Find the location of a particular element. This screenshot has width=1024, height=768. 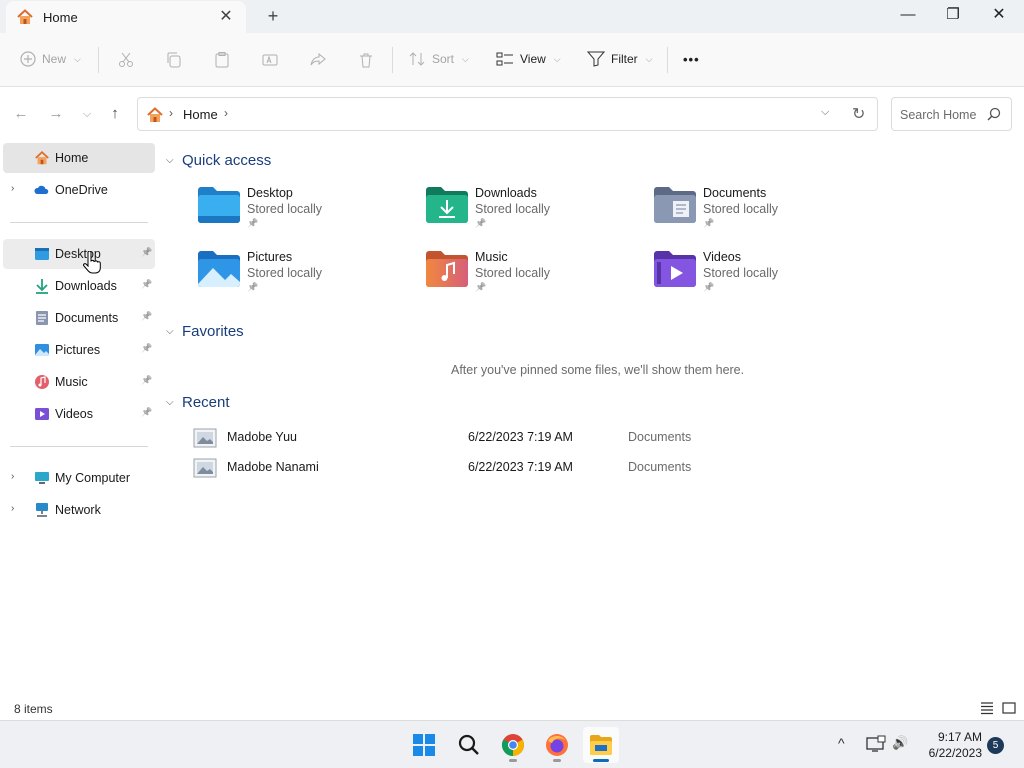

tab-close-icon: ✕ is located at coordinates (226, 17).